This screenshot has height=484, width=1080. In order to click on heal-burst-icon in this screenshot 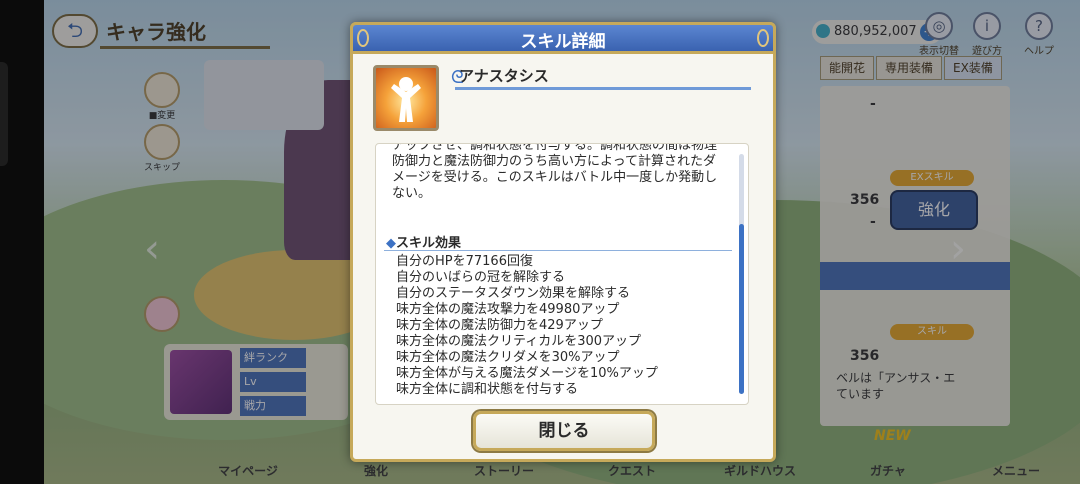, I will do `click(406, 98)`.